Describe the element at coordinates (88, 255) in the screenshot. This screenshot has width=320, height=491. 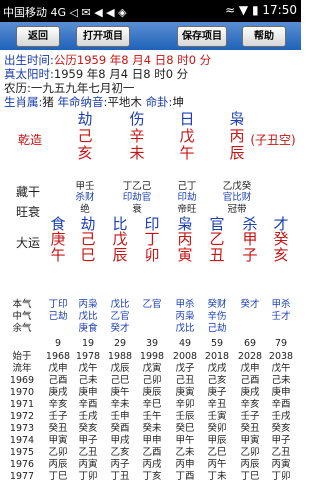
I see `luck-branch: 巳` at that location.